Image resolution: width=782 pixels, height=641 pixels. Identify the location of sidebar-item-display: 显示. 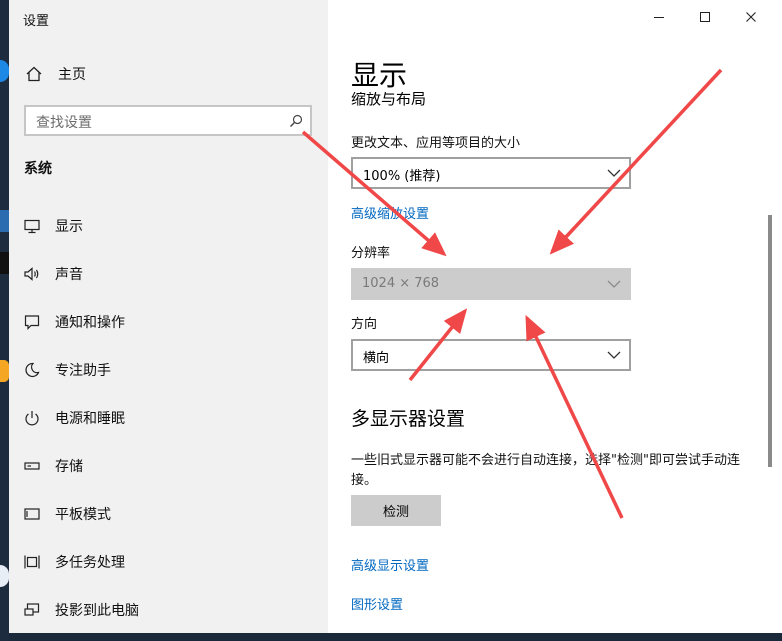
(81, 226).